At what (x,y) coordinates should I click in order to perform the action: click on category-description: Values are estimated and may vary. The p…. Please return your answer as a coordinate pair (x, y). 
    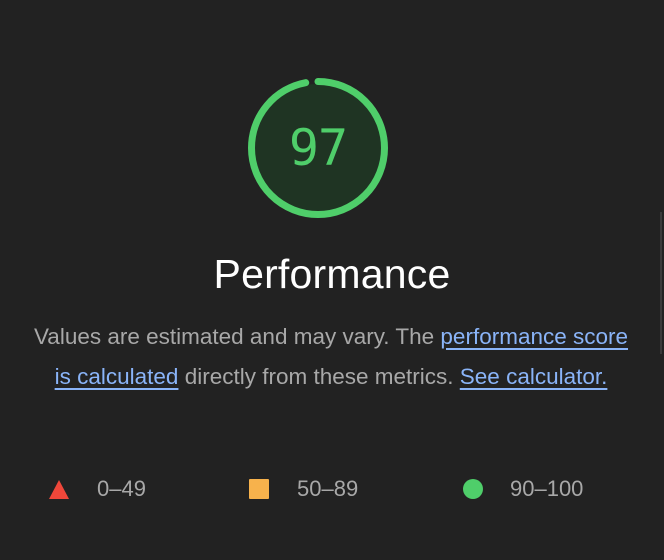
    Looking at the image, I should click on (331, 357).